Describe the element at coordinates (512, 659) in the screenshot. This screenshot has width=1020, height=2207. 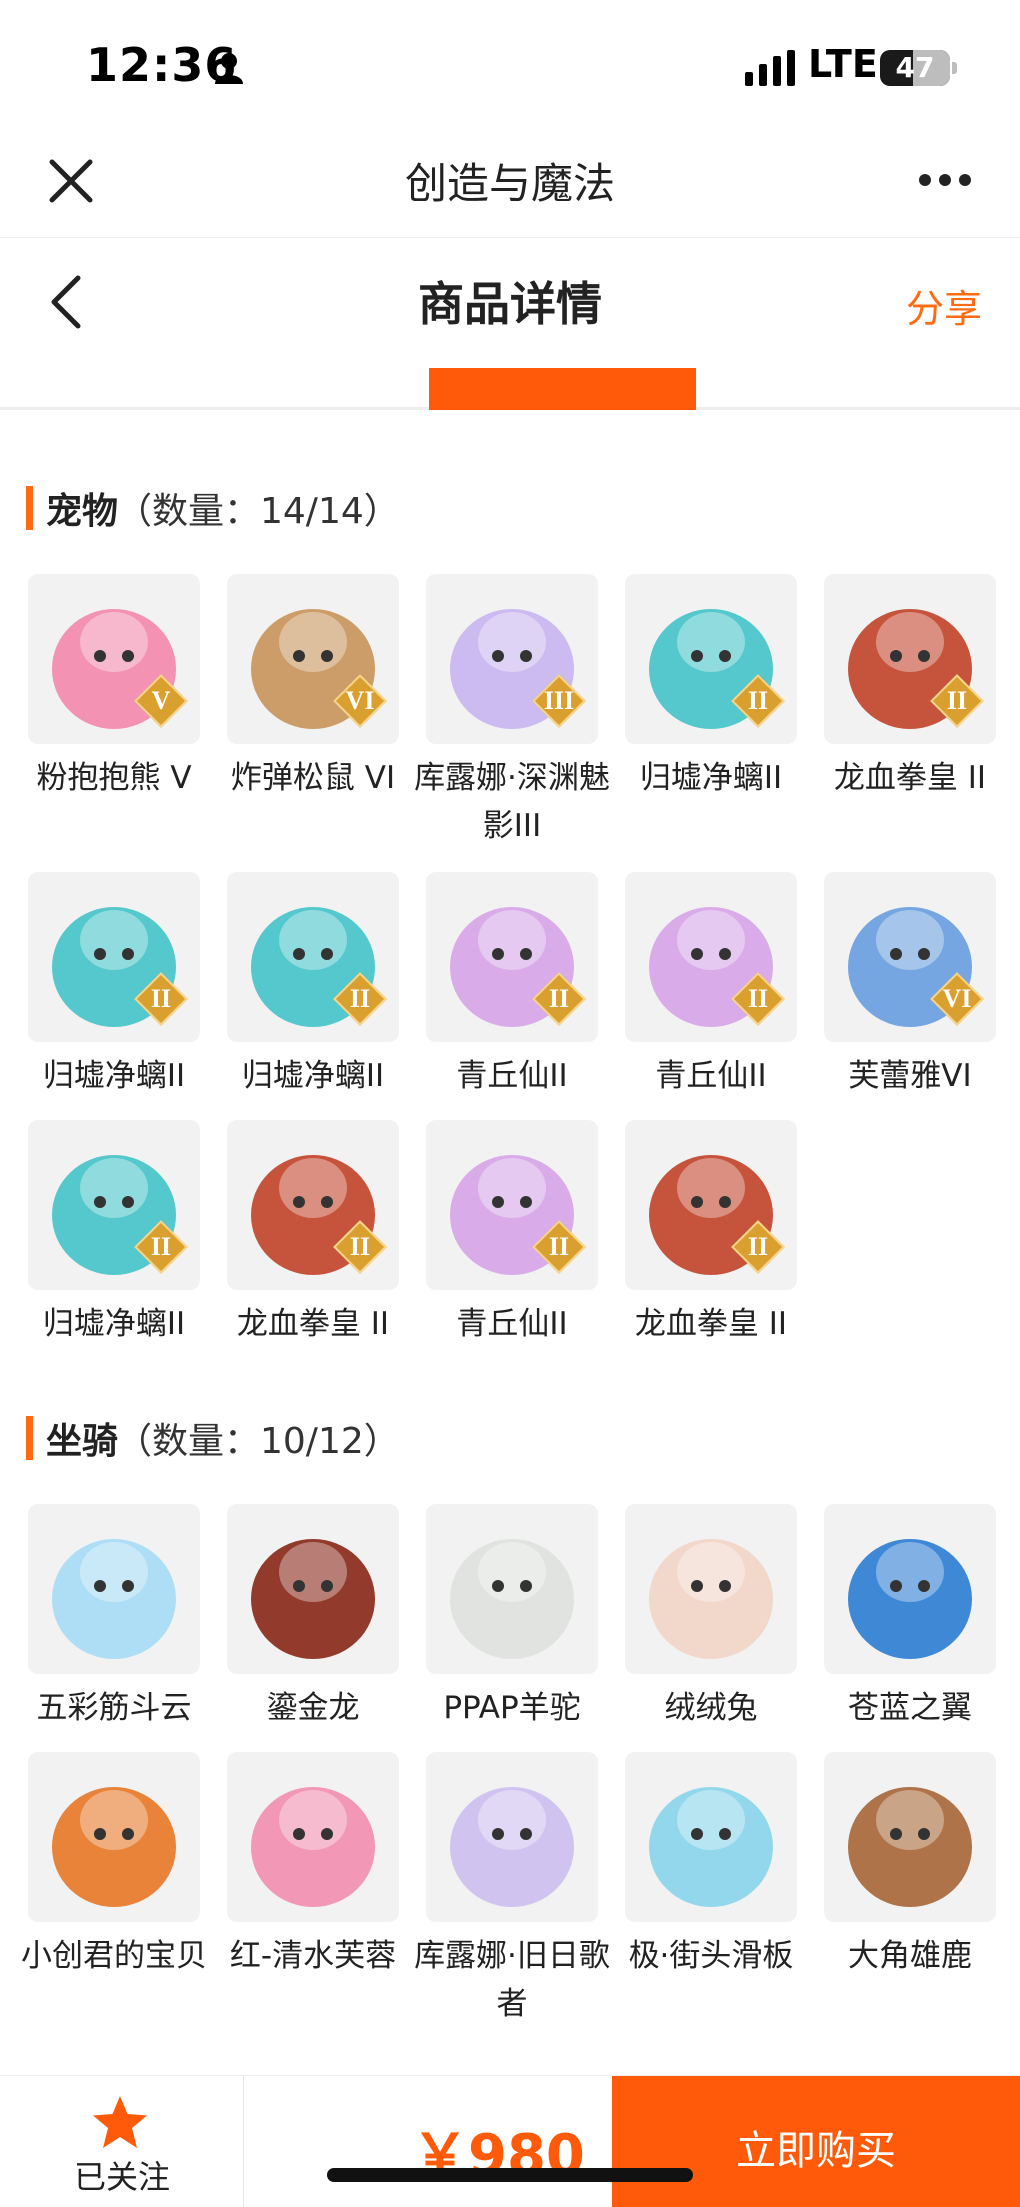
I see `kuluna-icon: III` at that location.